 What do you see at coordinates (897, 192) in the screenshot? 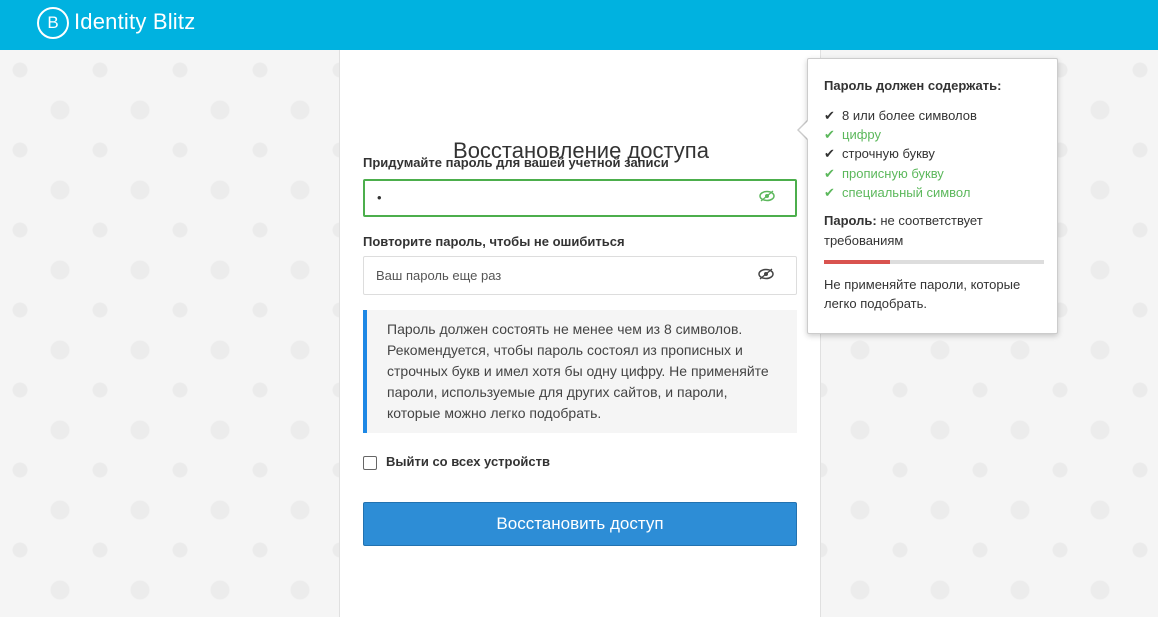
I see `requirement-item: ✔ специальный символ` at bounding box center [897, 192].